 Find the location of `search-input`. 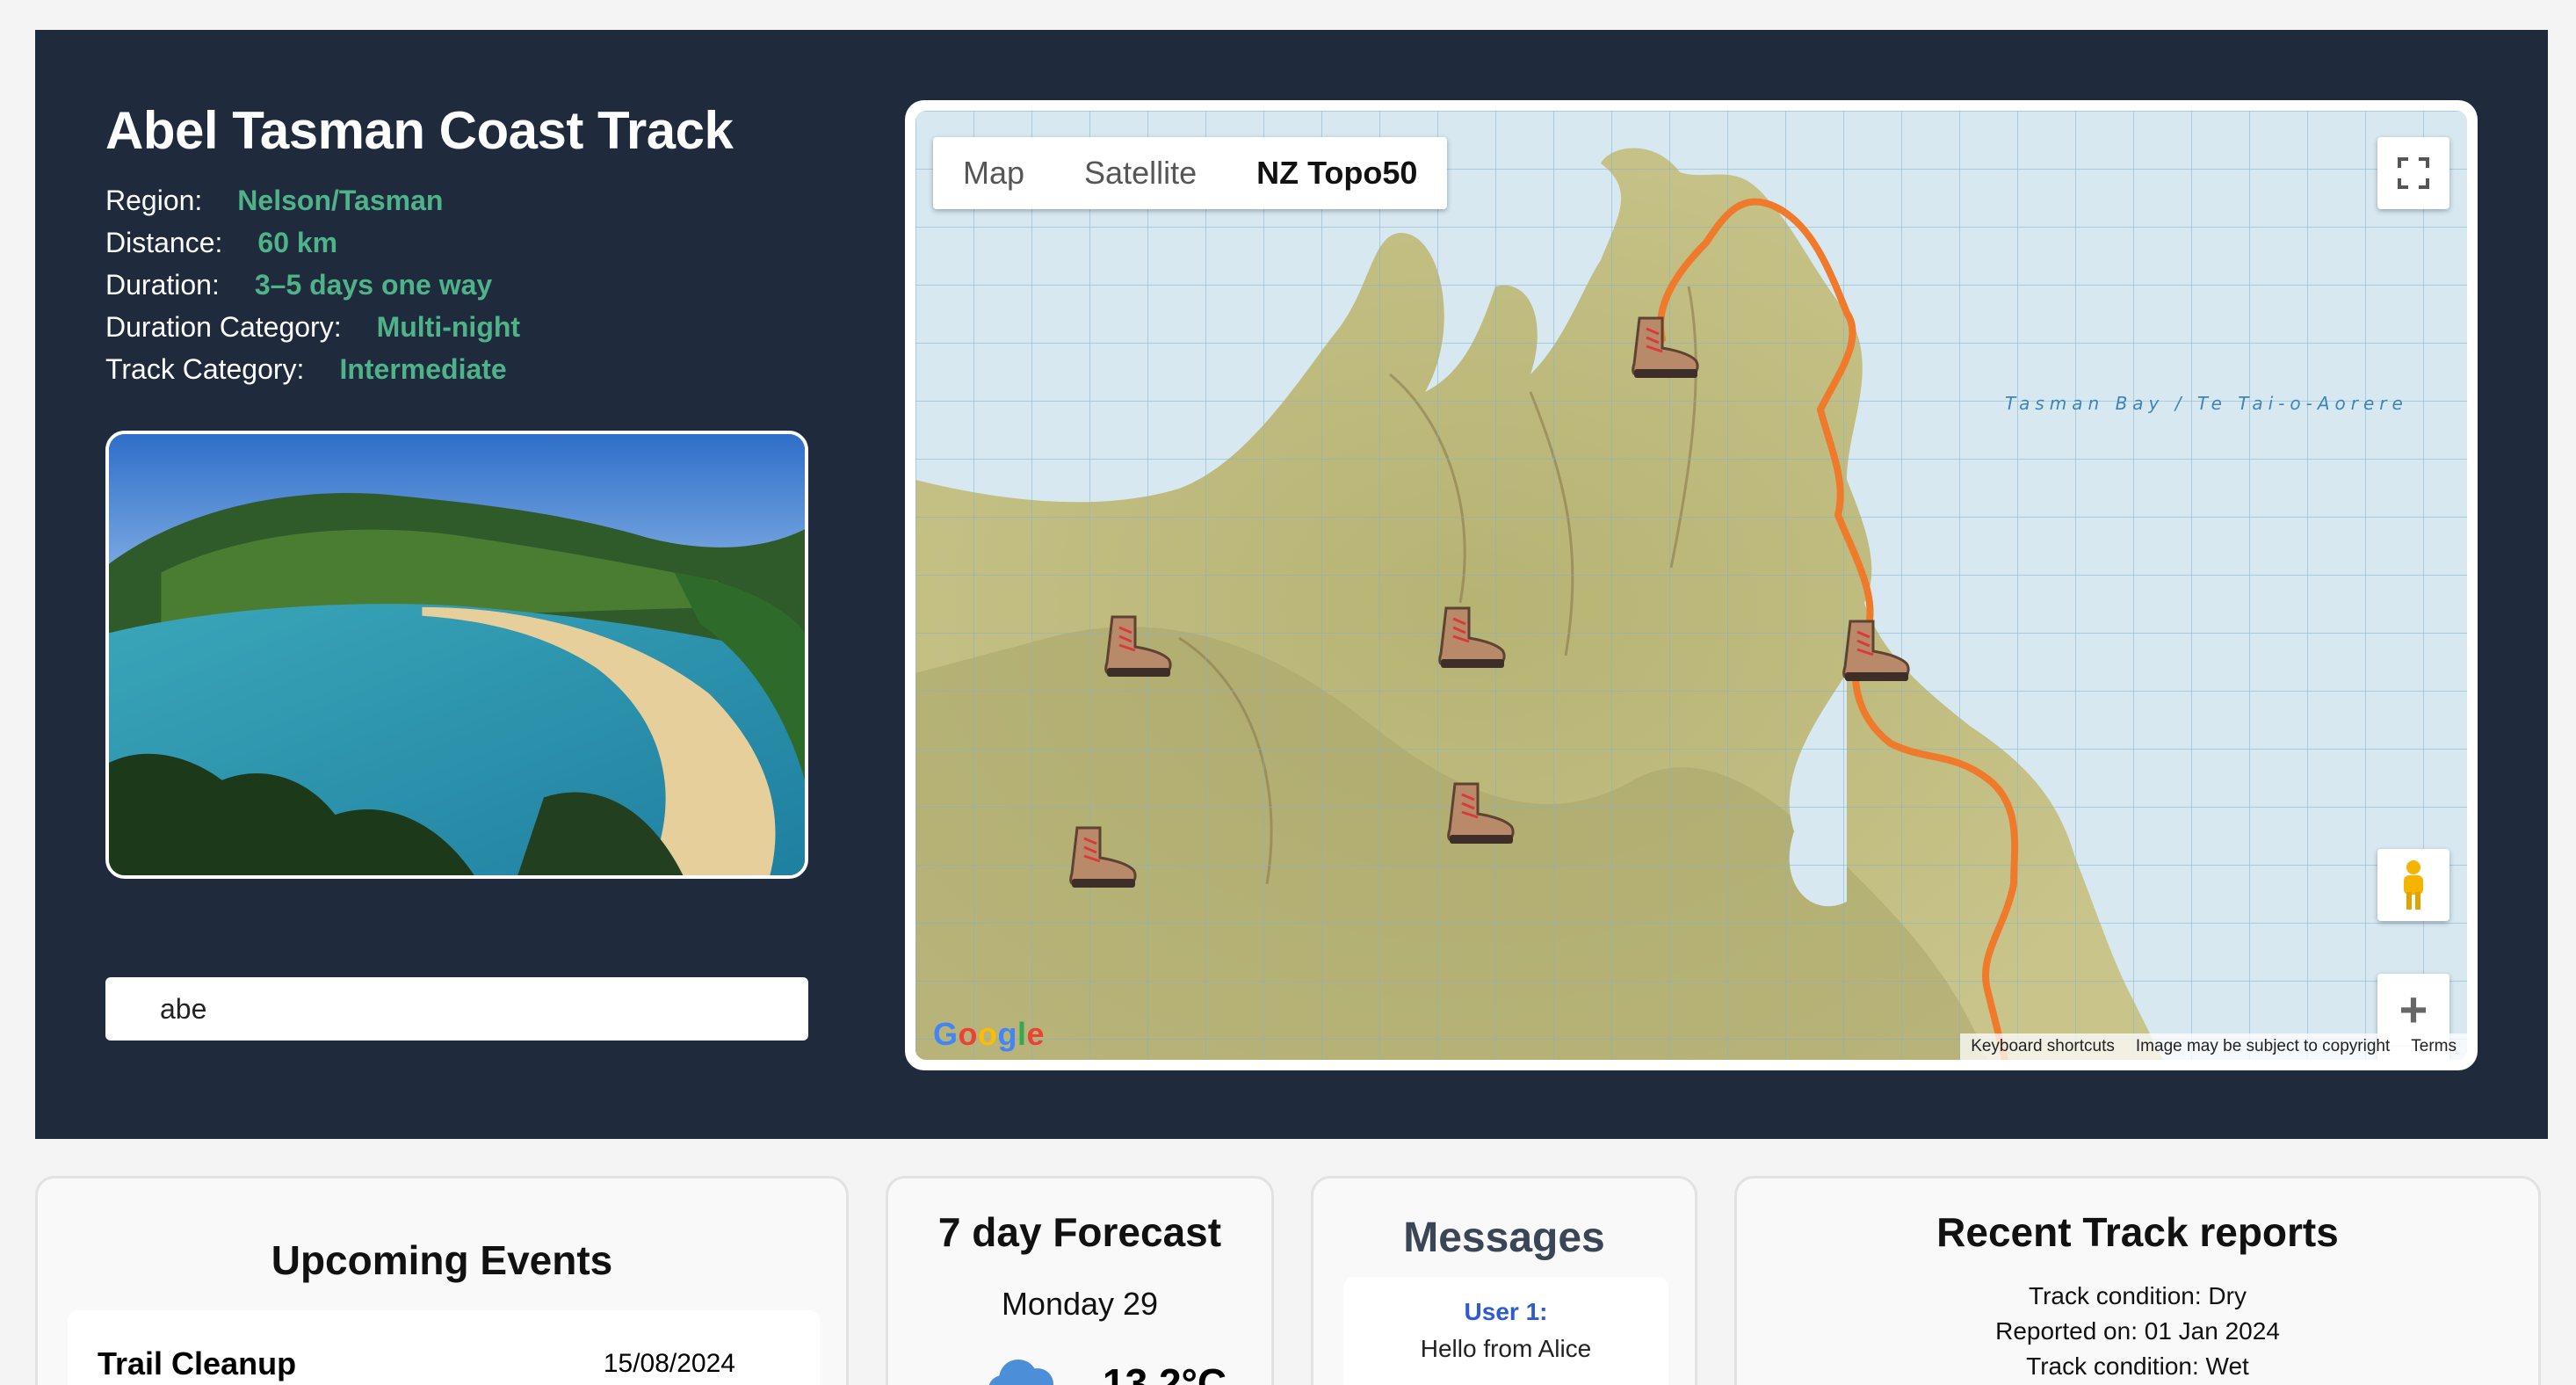

search-input is located at coordinates (456, 1009).